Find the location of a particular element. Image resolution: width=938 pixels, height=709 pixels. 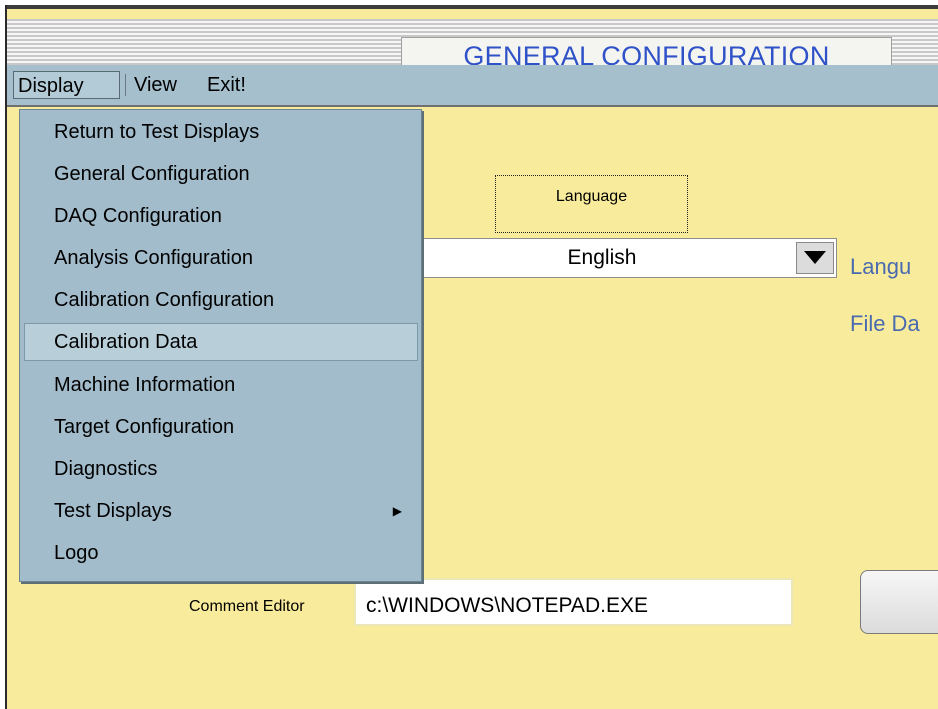

menu-item-label: Analysis Configuration is located at coordinates (153, 258).